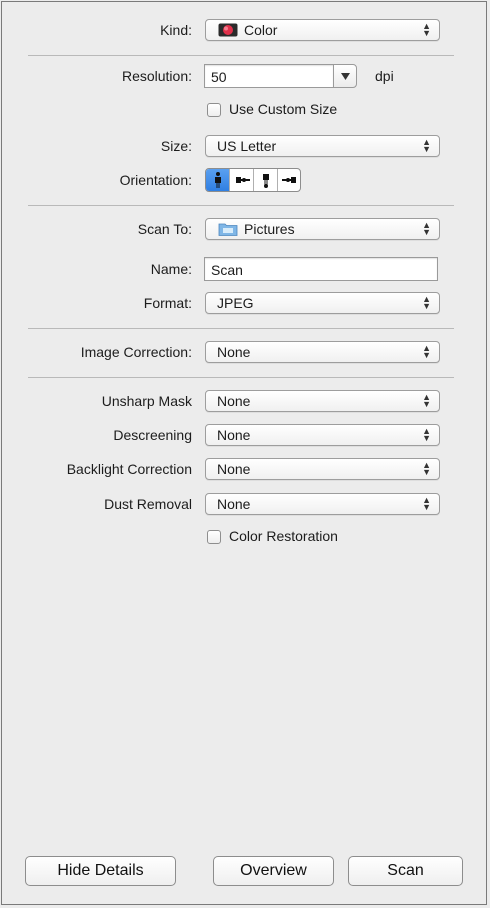 Image resolution: width=490 pixels, height=908 pixels. What do you see at coordinates (261, 30) in the screenshot?
I see `kind-value: Color` at bounding box center [261, 30].